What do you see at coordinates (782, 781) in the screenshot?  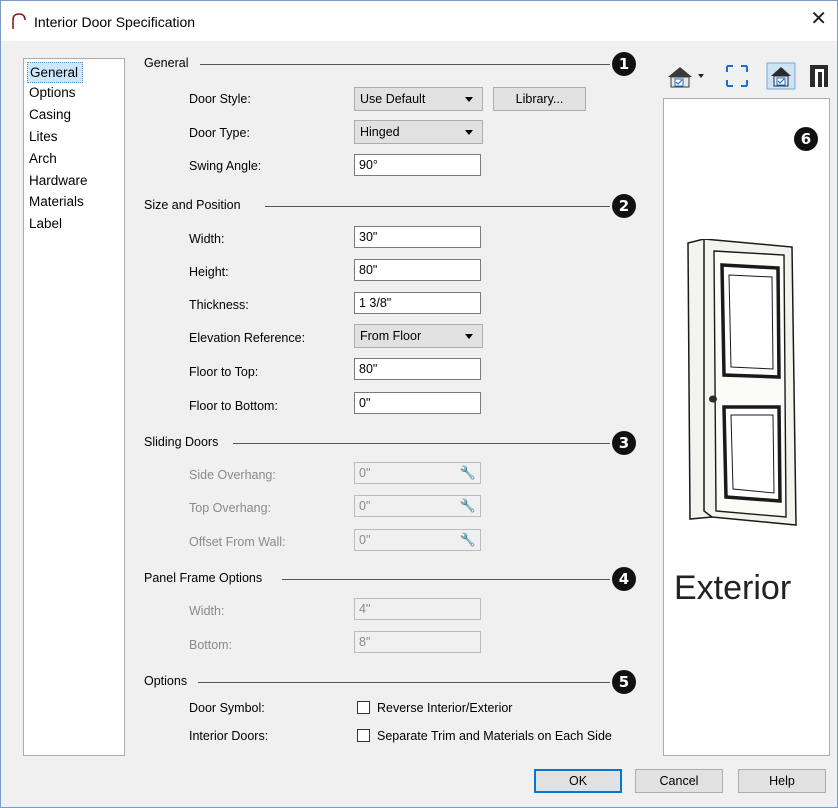 I see `help-button: Help` at bounding box center [782, 781].